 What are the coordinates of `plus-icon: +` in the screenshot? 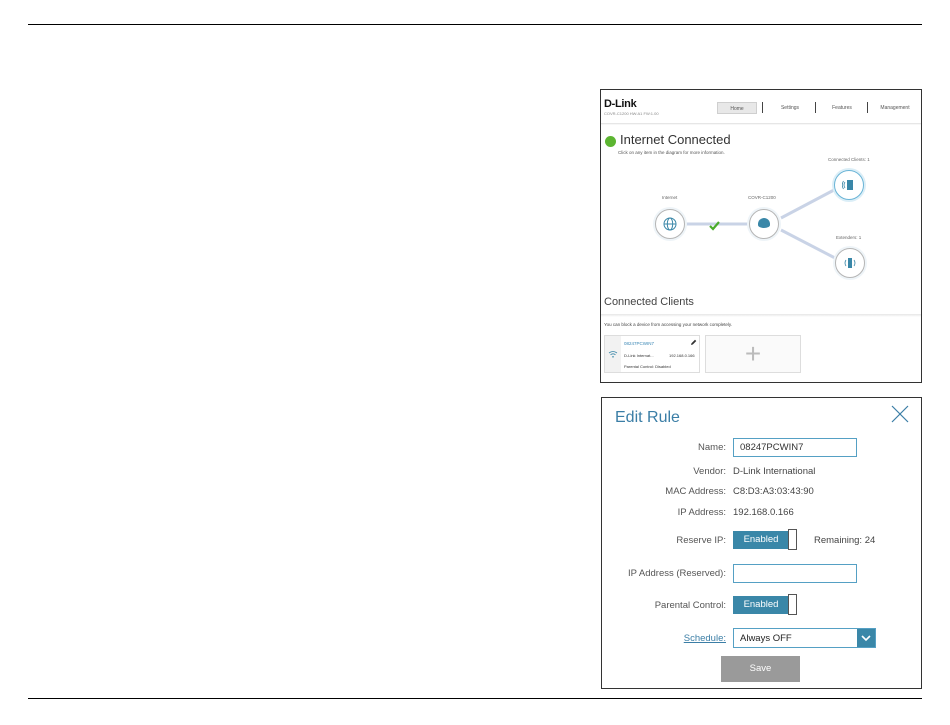 It's located at (753, 353).